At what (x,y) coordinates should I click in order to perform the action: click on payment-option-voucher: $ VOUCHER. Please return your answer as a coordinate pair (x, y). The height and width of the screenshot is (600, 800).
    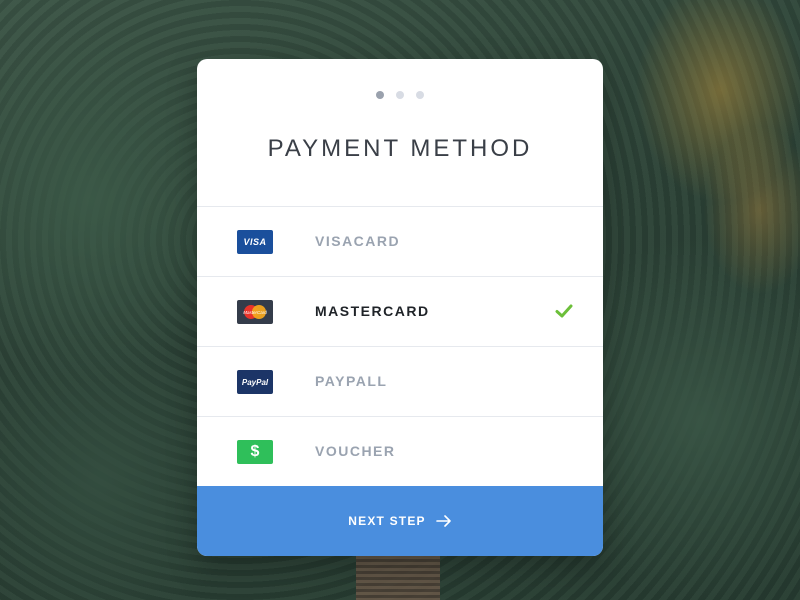
    Looking at the image, I should click on (400, 451).